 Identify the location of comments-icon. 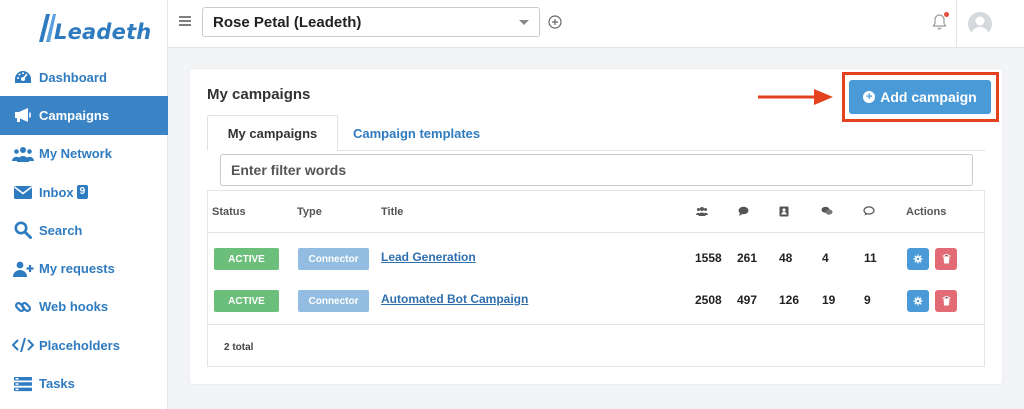
(827, 212).